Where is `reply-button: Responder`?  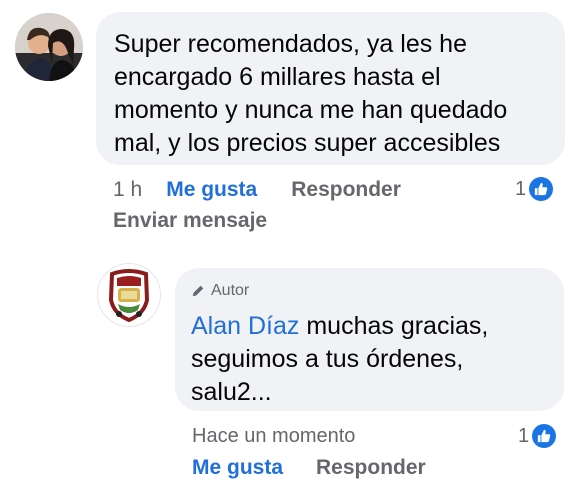 reply-button: Responder is located at coordinates (346, 190).